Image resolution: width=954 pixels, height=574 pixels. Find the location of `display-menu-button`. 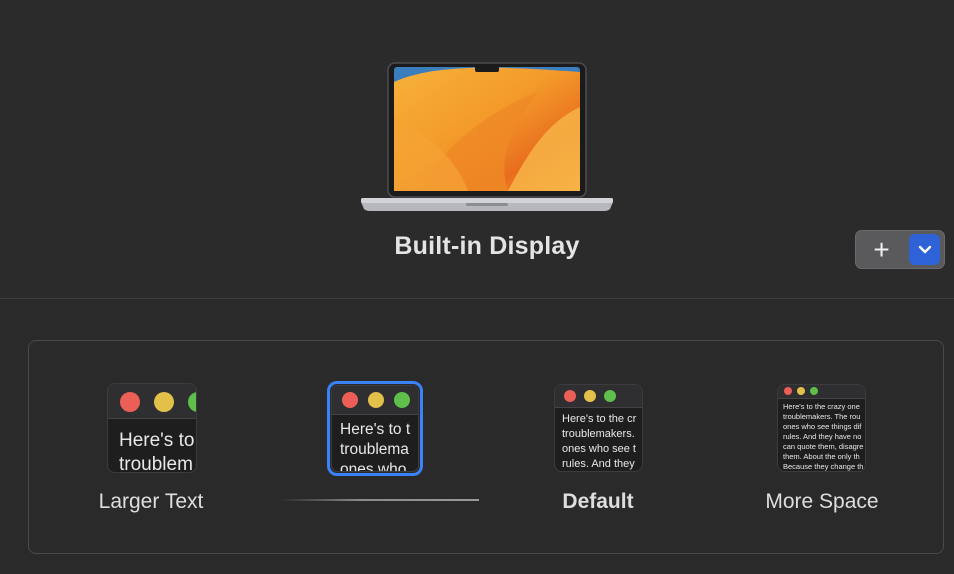

display-menu-button is located at coordinates (924, 249).